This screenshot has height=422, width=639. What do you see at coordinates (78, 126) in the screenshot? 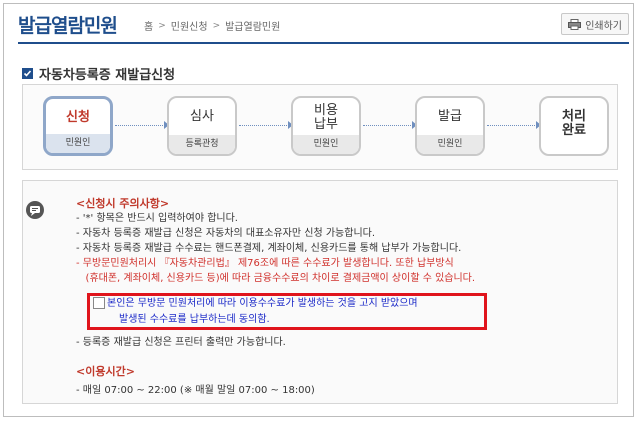
I see `step-apply: 신청 민원인` at bounding box center [78, 126].